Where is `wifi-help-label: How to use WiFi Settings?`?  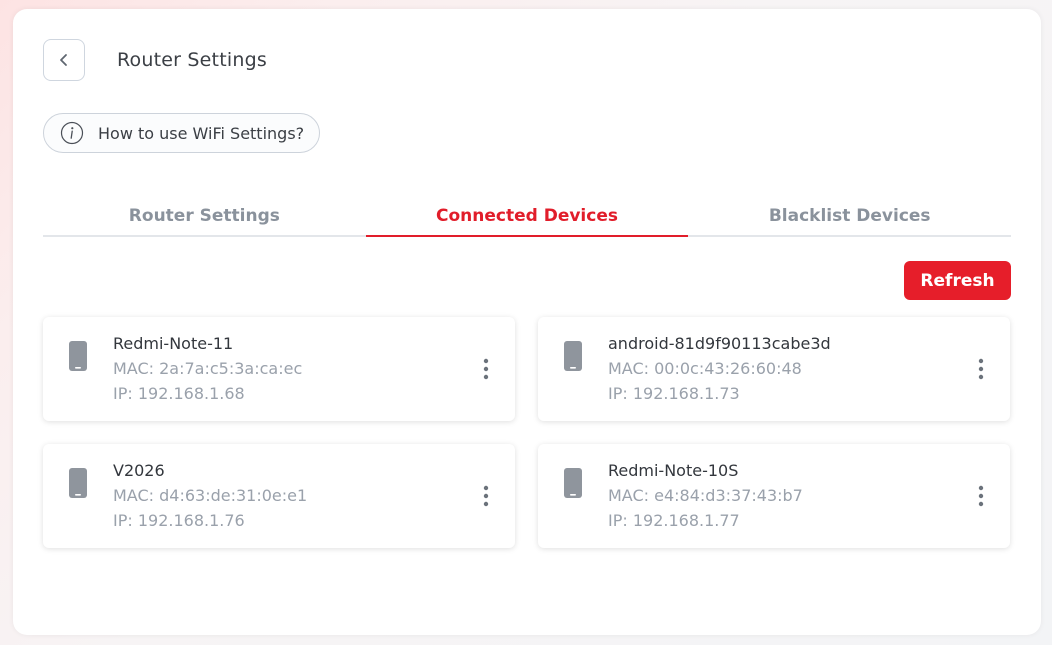 wifi-help-label: How to use WiFi Settings? is located at coordinates (201, 133).